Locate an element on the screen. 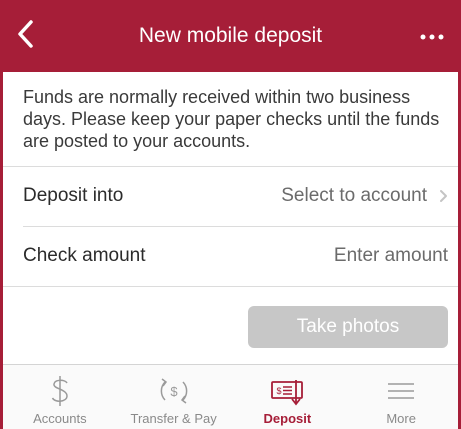  dollar-icon is located at coordinates (60, 391).